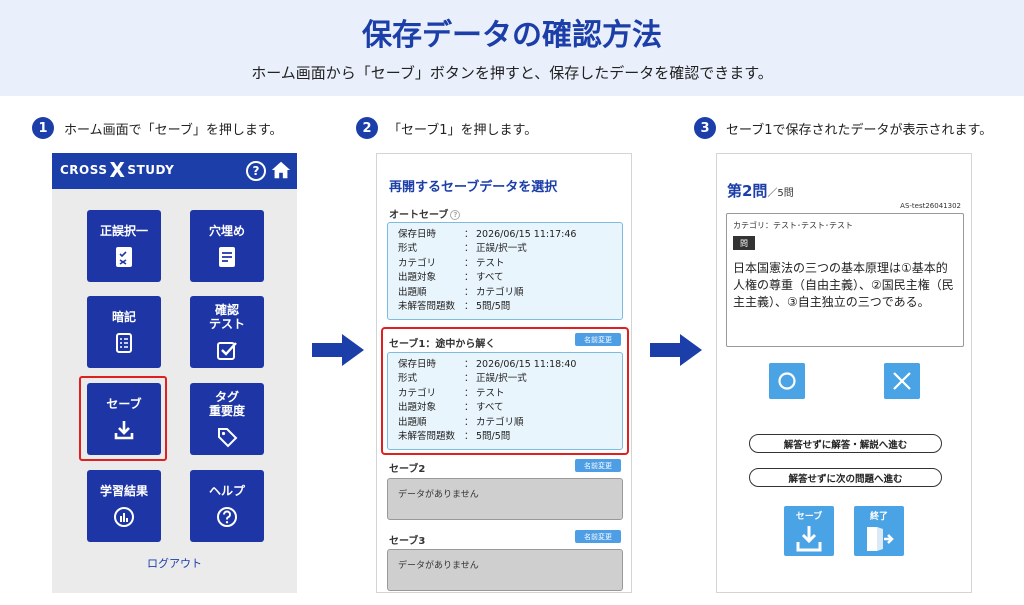 Image resolution: width=1024 pixels, height=605 pixels. What do you see at coordinates (228, 438) in the screenshot?
I see `tag-icon` at bounding box center [228, 438].